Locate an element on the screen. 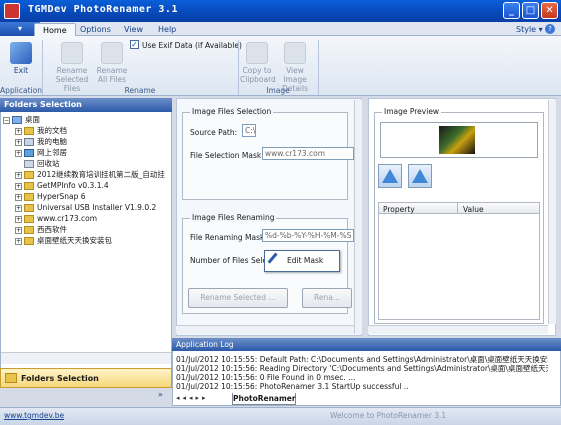 This screenshot has width=561, height=425. title-bar: TGMDev PhotoRenamer 3.1 _ □ ✕ is located at coordinates (280, 11).